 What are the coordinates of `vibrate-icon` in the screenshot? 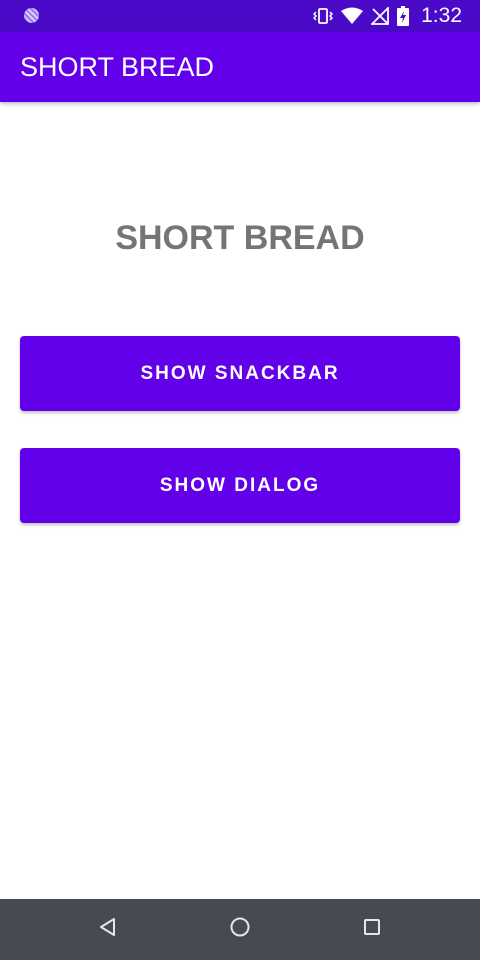 It's located at (323, 16).